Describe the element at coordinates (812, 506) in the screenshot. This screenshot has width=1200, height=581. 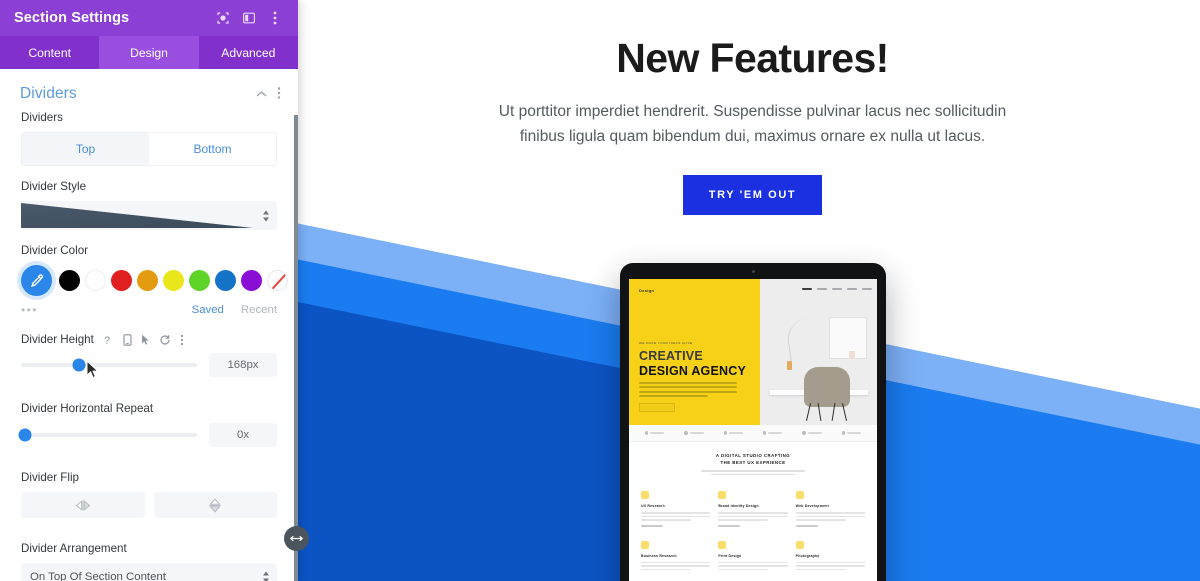
I see `card-title: Web Development` at that location.